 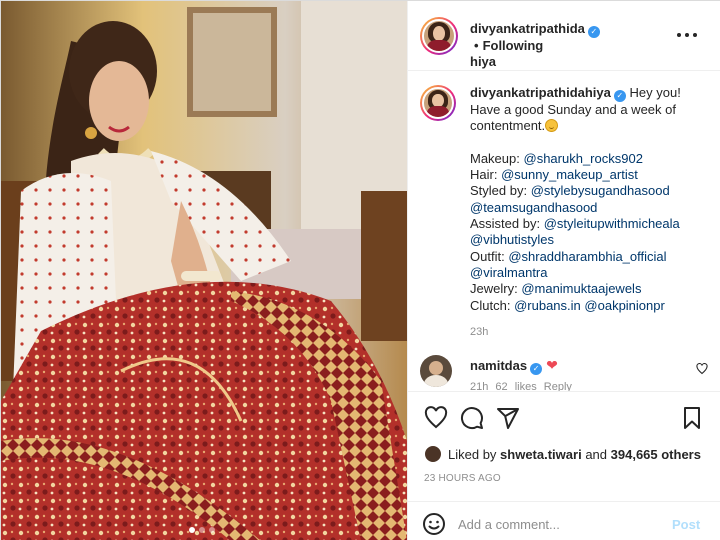 What do you see at coordinates (547, 305) in the screenshot?
I see `mention-link: @rubans.in` at bounding box center [547, 305].